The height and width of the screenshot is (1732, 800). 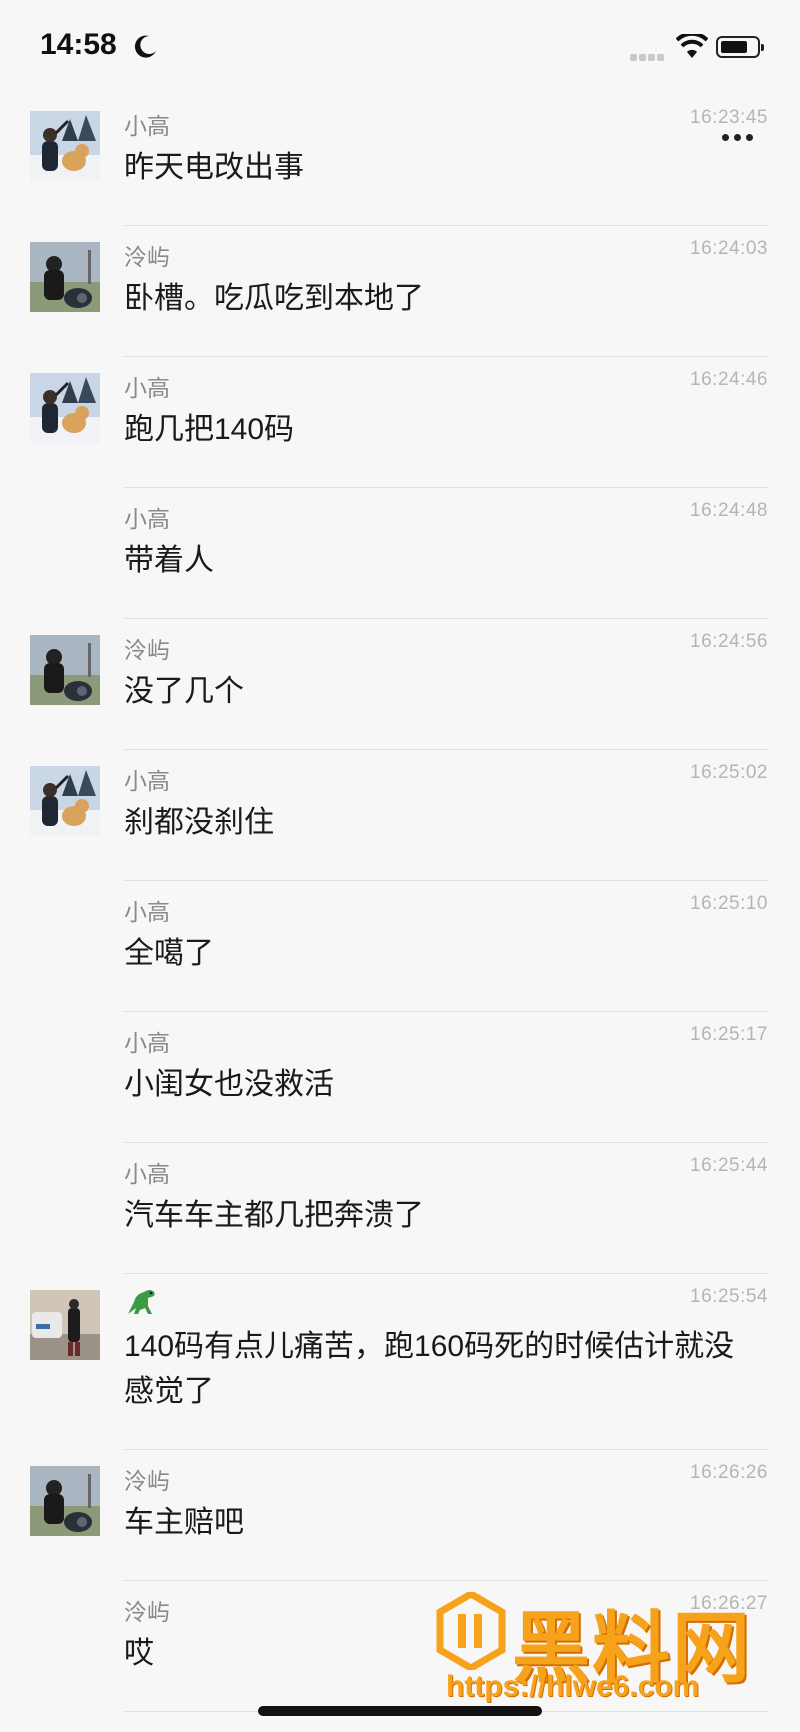 I want to click on message-text: 汽车车主都几把奔溃了, so click(x=274, y=1215).